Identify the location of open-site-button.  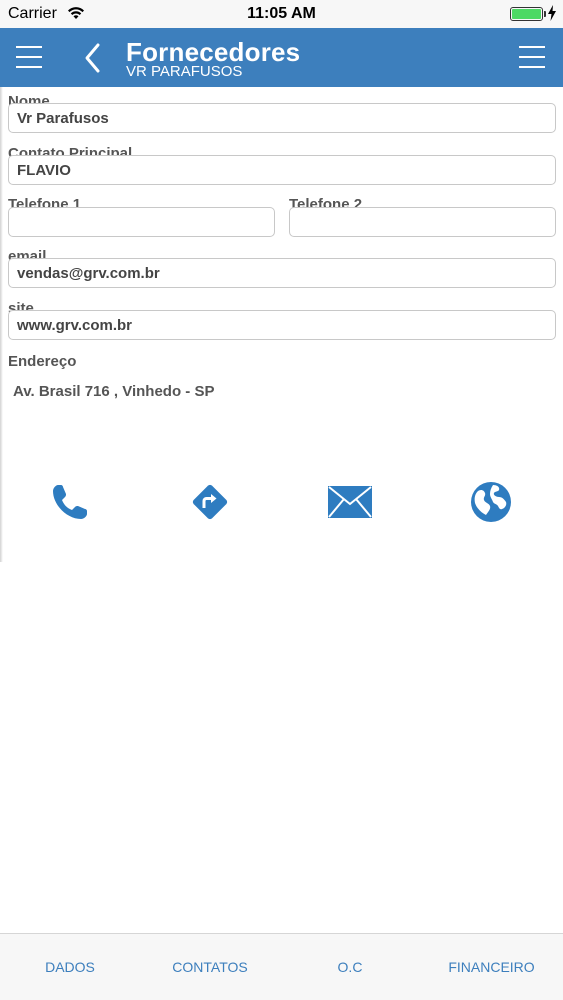
(491, 502).